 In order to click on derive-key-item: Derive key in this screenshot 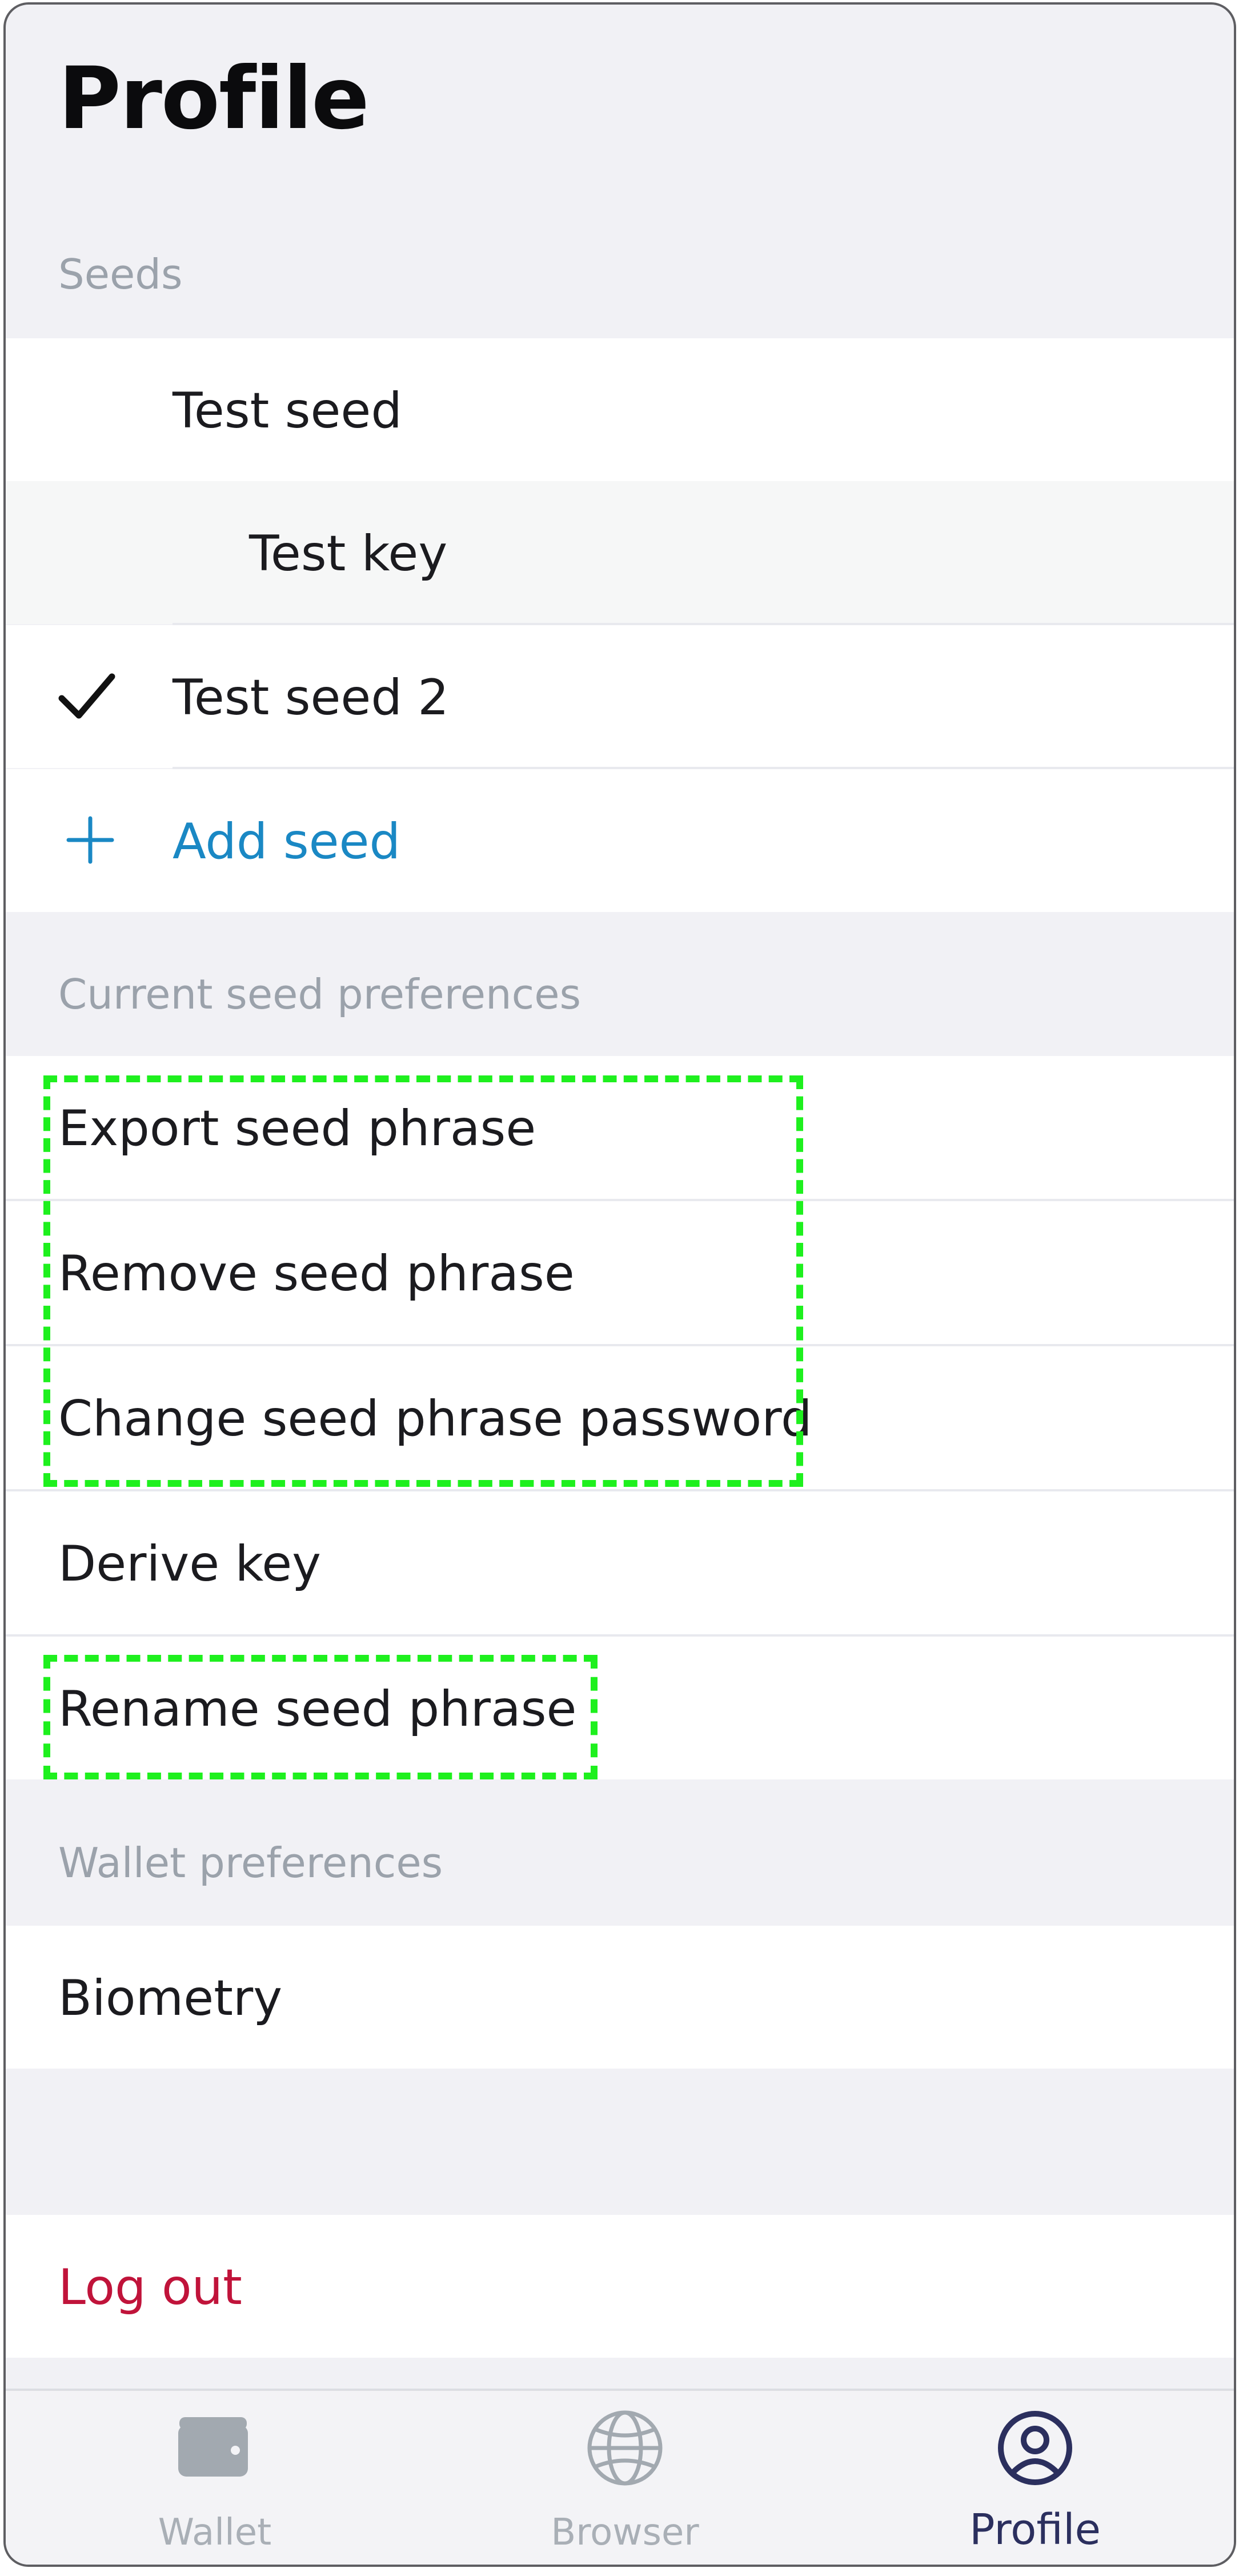, I will do `click(620, 1562)`.